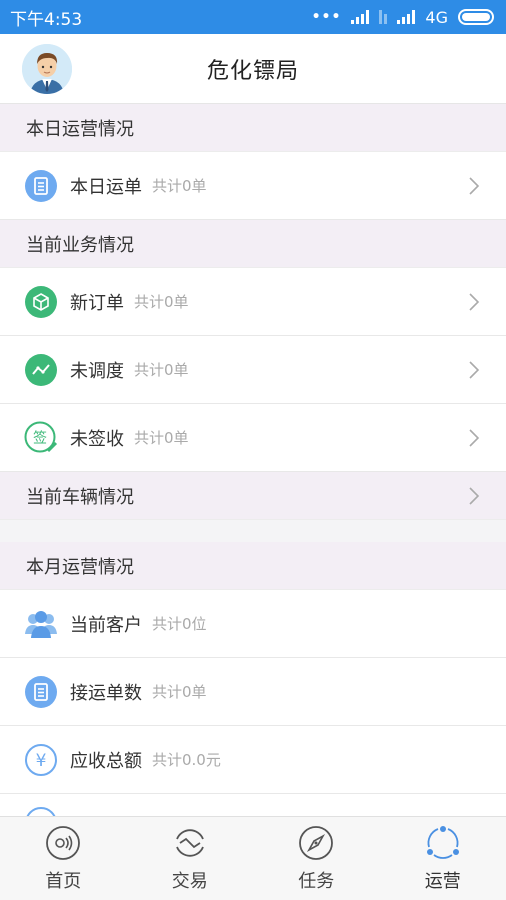  Describe the element at coordinates (189, 881) in the screenshot. I see `tab-label: 交易` at that location.